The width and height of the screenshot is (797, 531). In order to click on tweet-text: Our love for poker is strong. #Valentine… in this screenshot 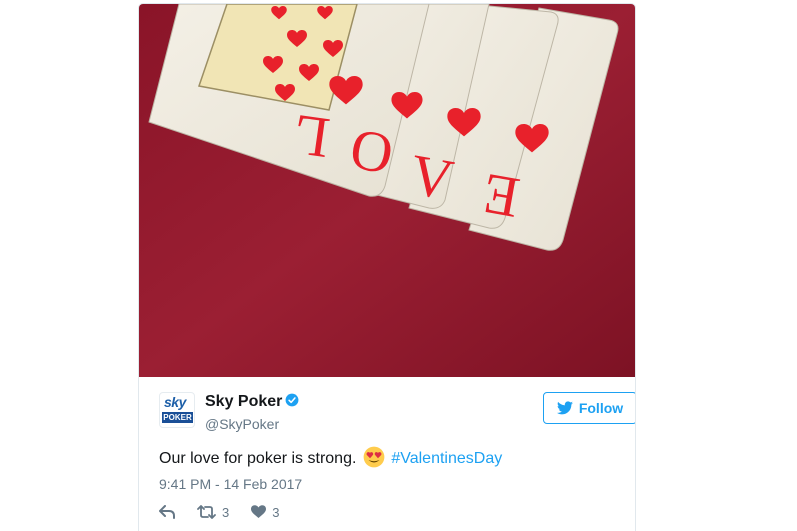, I will do `click(389, 458)`.